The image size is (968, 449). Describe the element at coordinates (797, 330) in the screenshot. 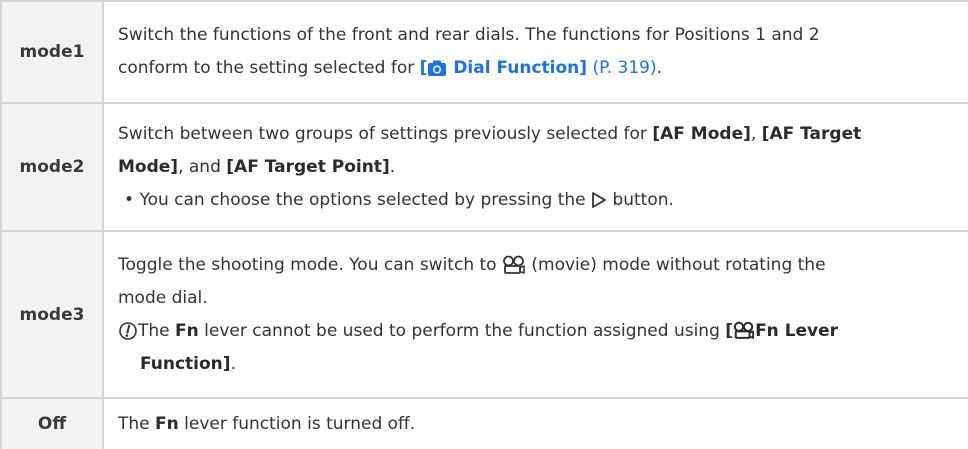

I see `label-text: Fn Lever` at that location.